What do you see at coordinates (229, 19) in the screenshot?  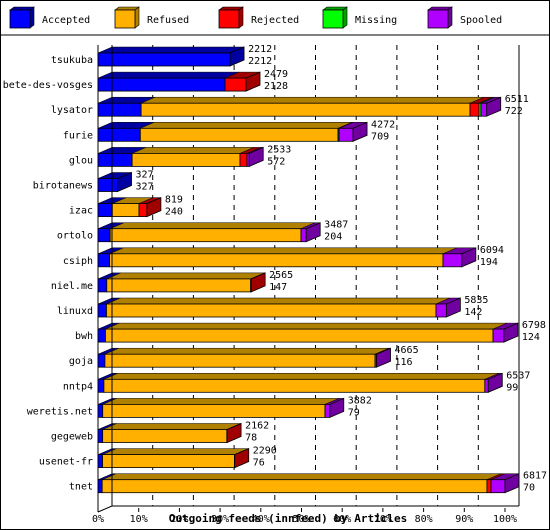 I see `legend-swatch-rejected` at bounding box center [229, 19].